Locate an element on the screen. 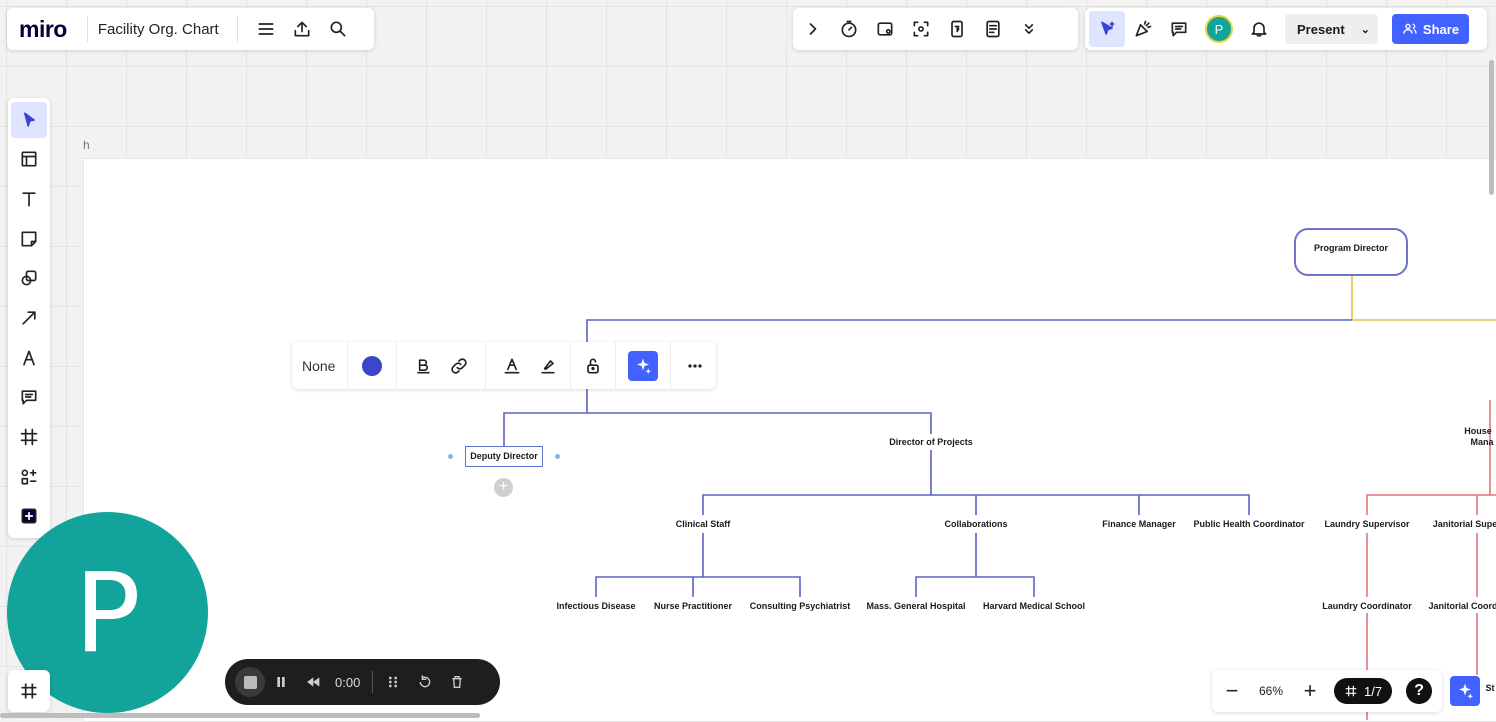 This screenshot has width=1496, height=722. connector-clinical-children is located at coordinates (698, 586).